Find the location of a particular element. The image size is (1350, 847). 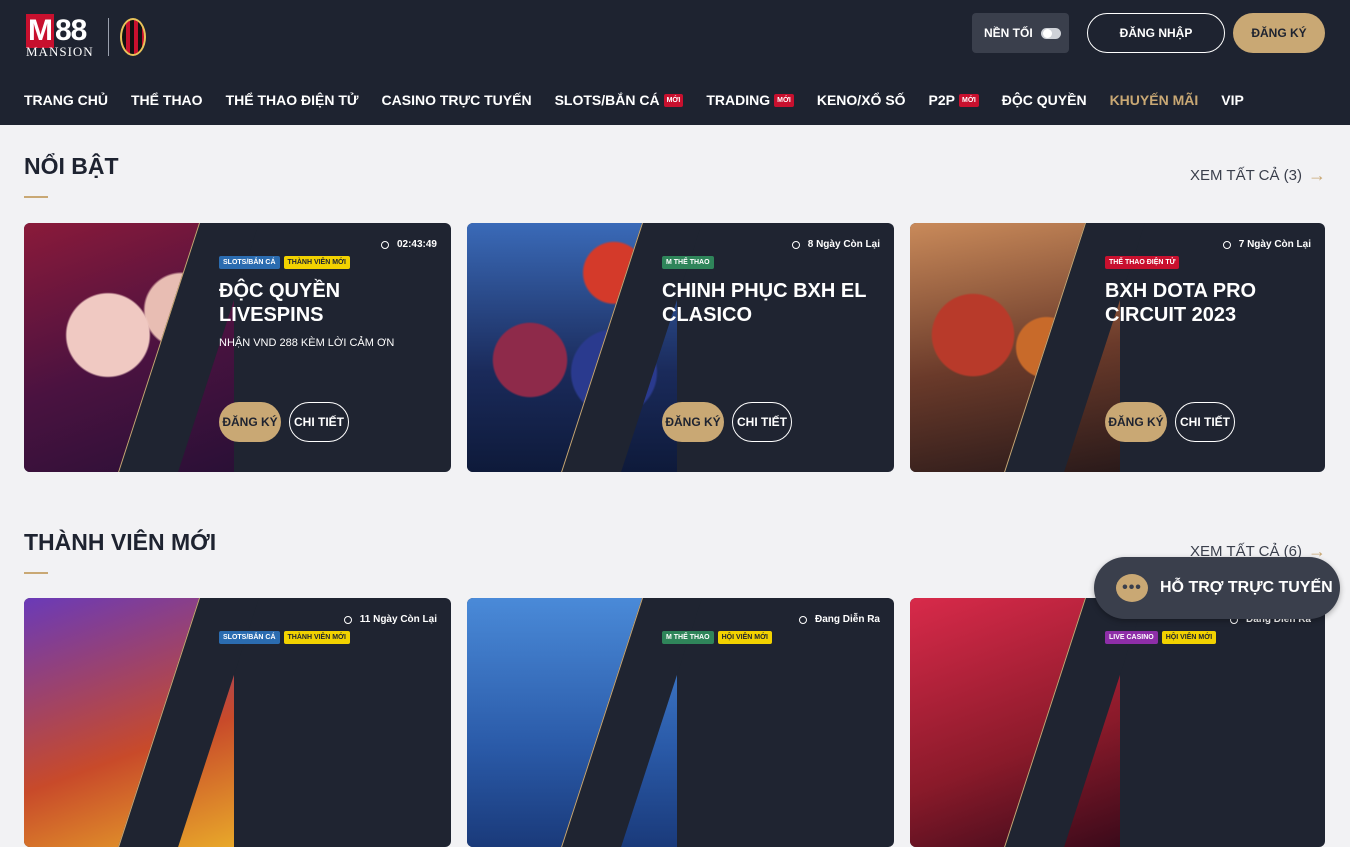

nav-item-promotions: KHUYẾN MÃI is located at coordinates (1154, 100).